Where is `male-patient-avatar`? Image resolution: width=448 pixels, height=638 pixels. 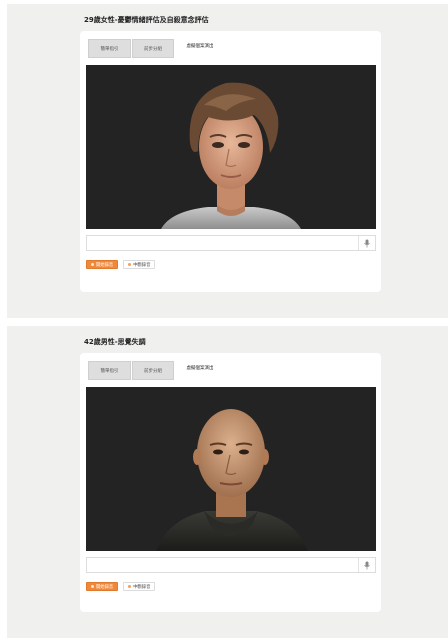
male-patient-avatar is located at coordinates (232, 480).